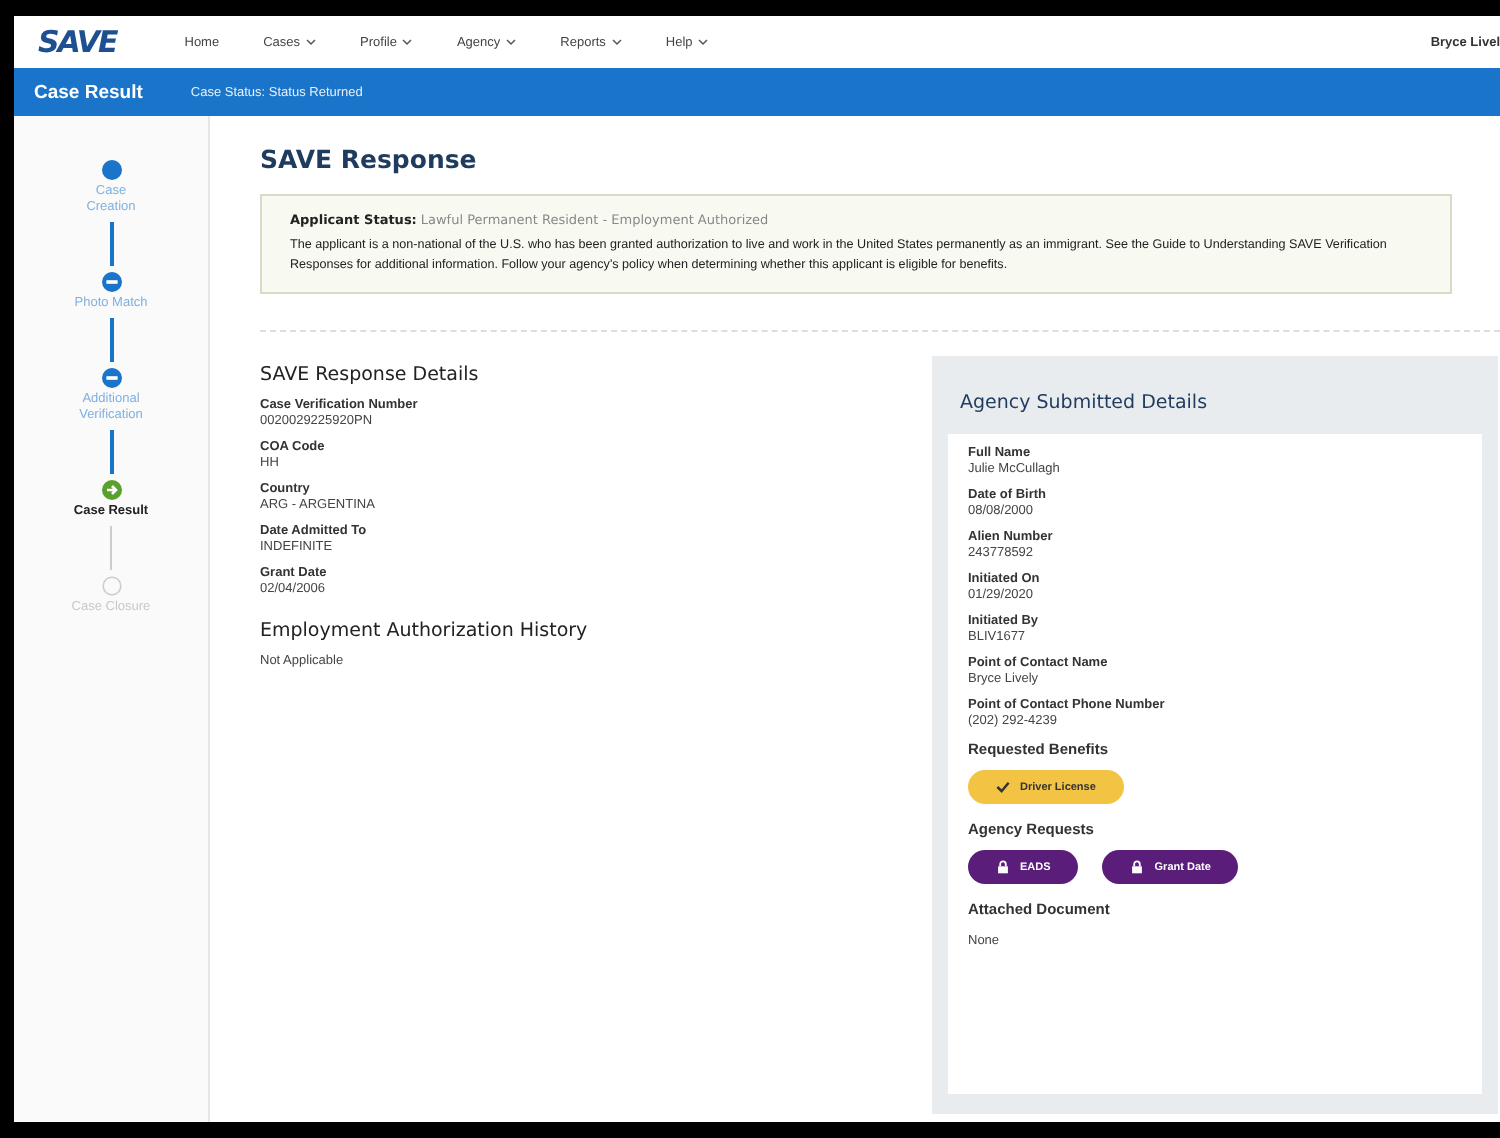 The width and height of the screenshot is (1500, 1138). I want to click on section-title: SAVE Response, so click(369, 159).